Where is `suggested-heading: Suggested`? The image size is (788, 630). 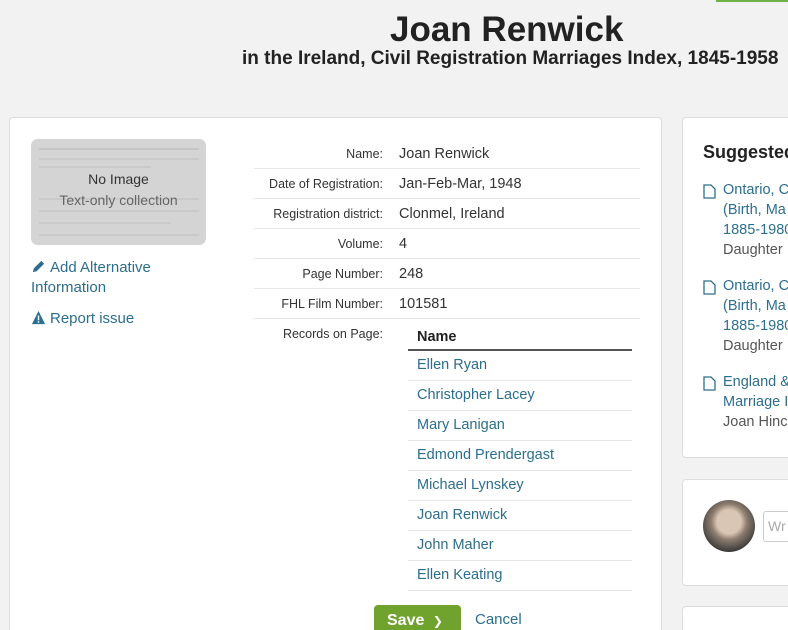
suggested-heading: Suggested is located at coordinates (745, 152).